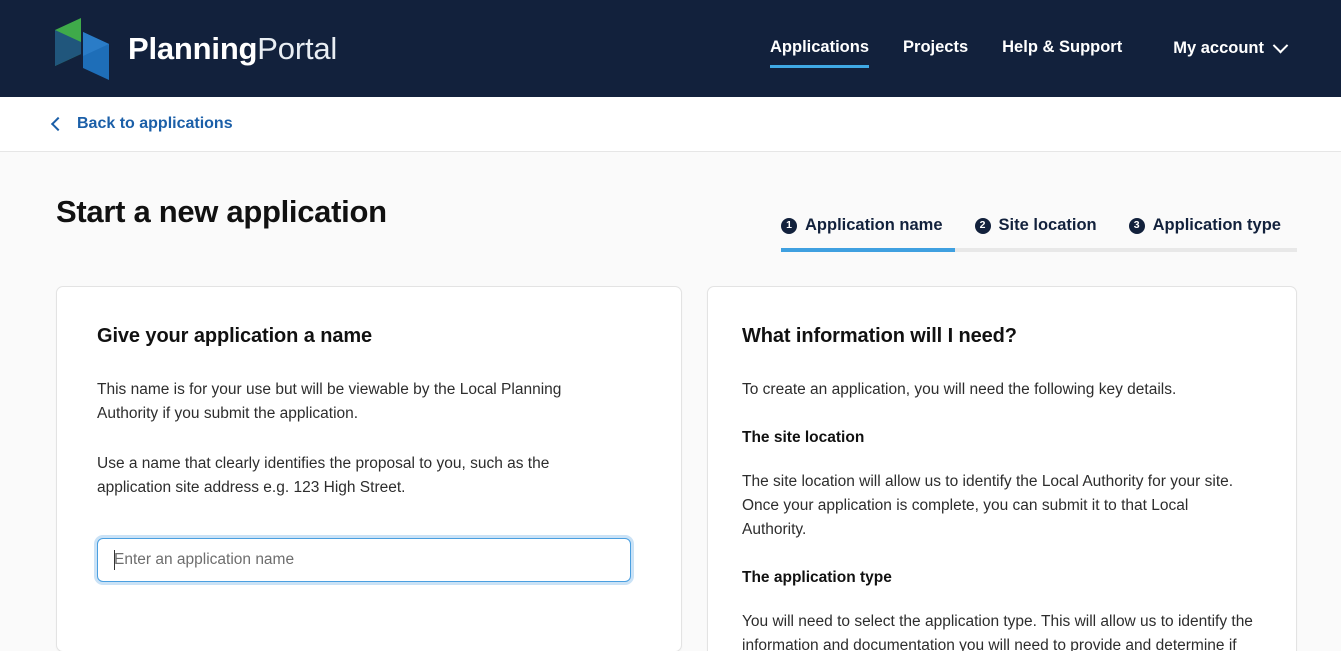 This screenshot has width=1341, height=651. I want to click on tab-site-location: 2 Site location, so click(1035, 232).